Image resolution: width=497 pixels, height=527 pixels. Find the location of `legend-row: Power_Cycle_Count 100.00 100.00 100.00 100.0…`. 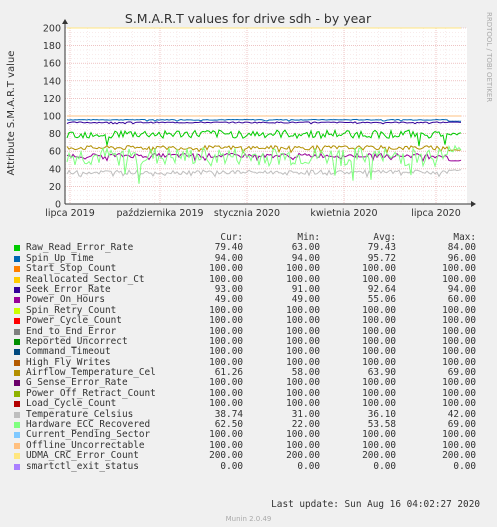

legend-row: Power_Cycle_Count 100.00 100.00 100.00 100.0… is located at coordinates (248, 321).